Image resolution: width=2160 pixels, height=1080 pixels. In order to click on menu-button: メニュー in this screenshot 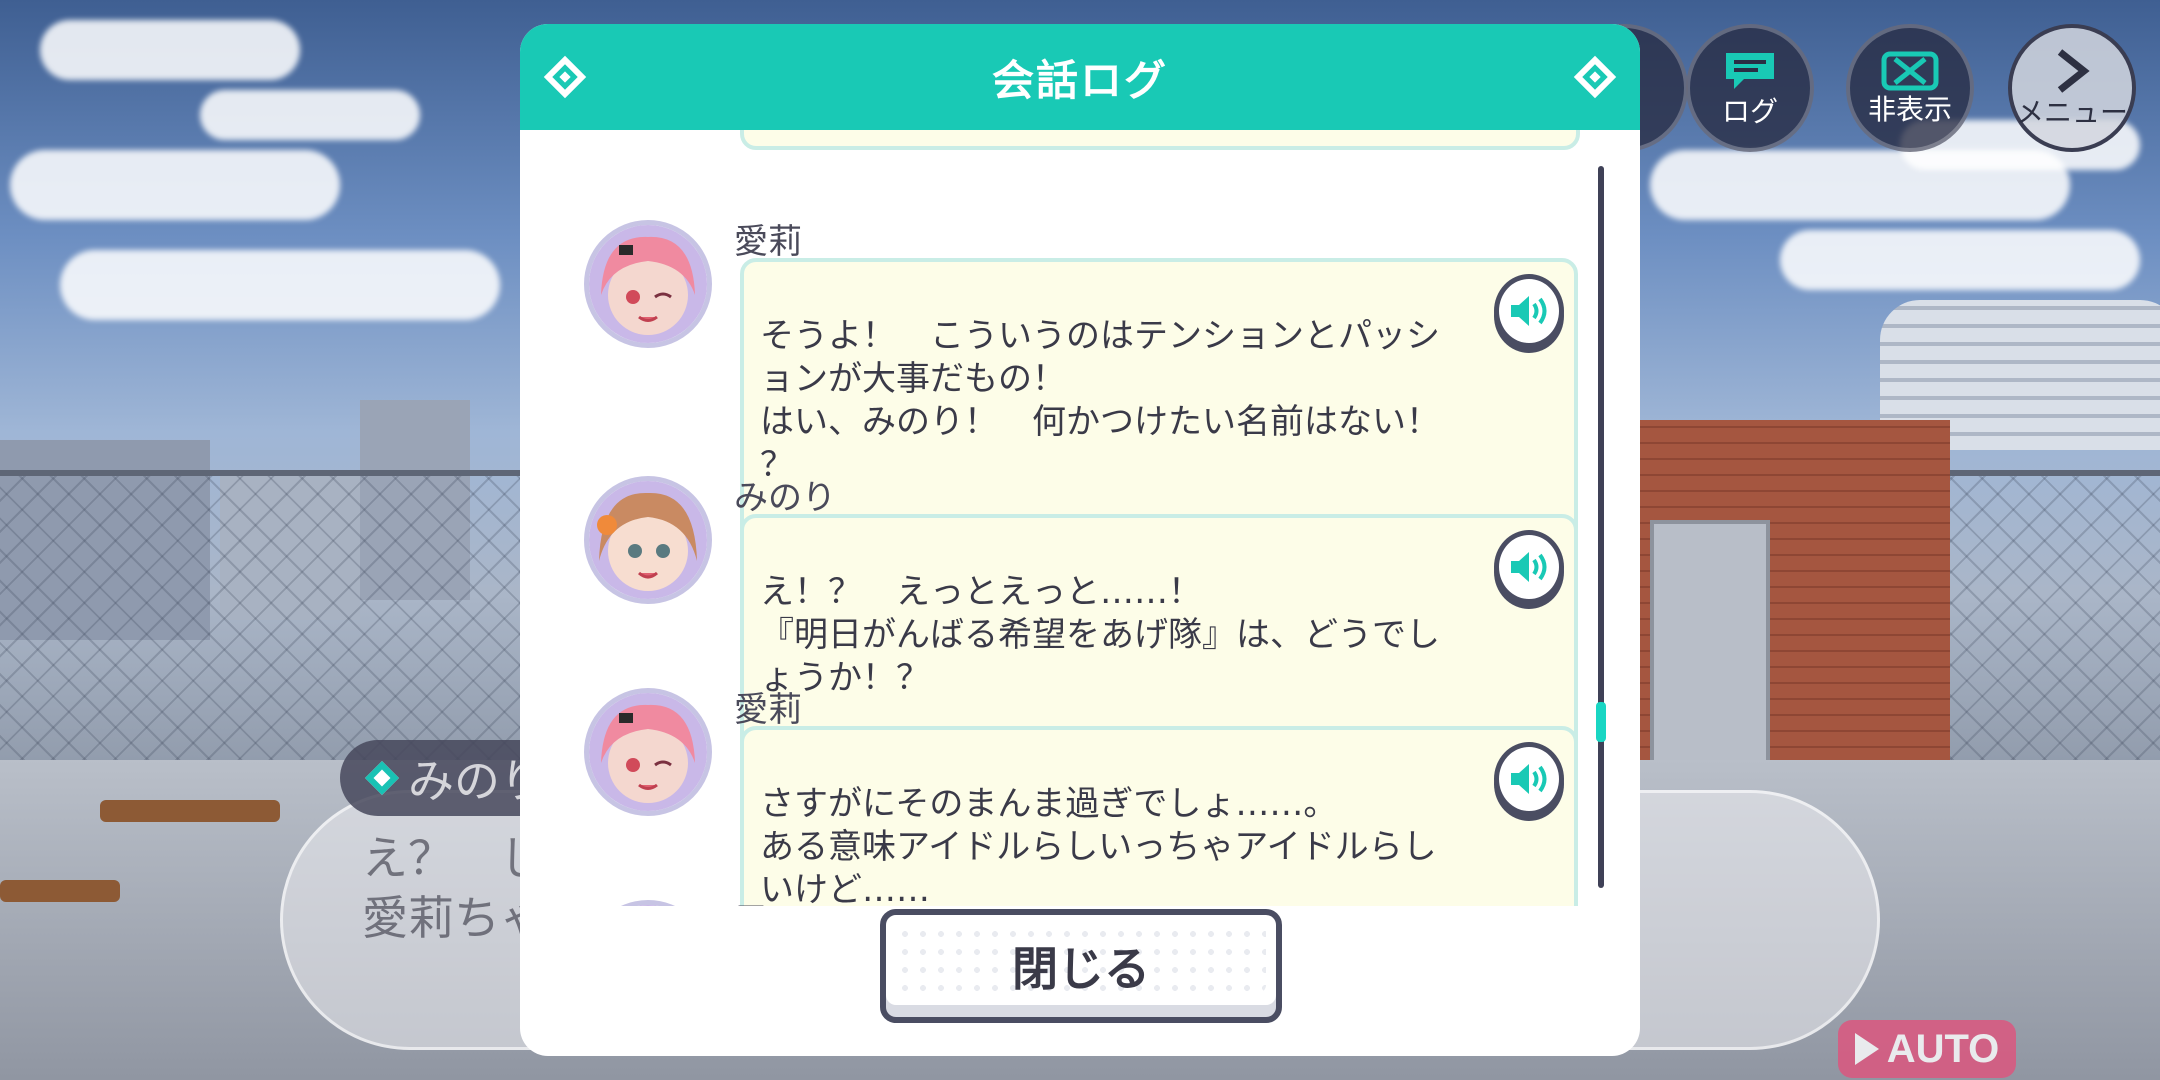, I will do `click(2072, 88)`.